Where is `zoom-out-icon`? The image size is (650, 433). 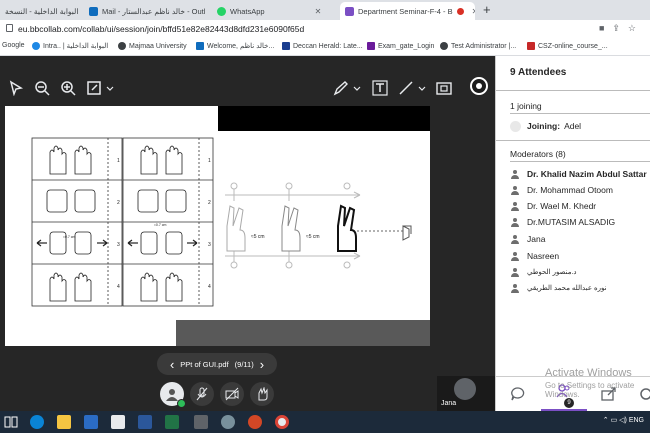
zoom-out-icon is located at coordinates (42, 88).